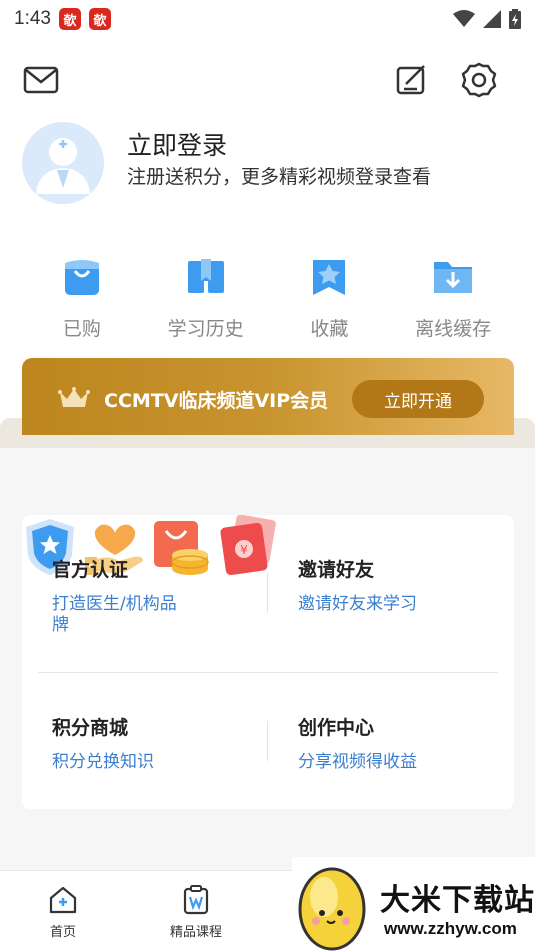 This screenshot has height=951, width=535. Describe the element at coordinates (329, 277) in the screenshot. I see `star-bookmark-icon` at that location.